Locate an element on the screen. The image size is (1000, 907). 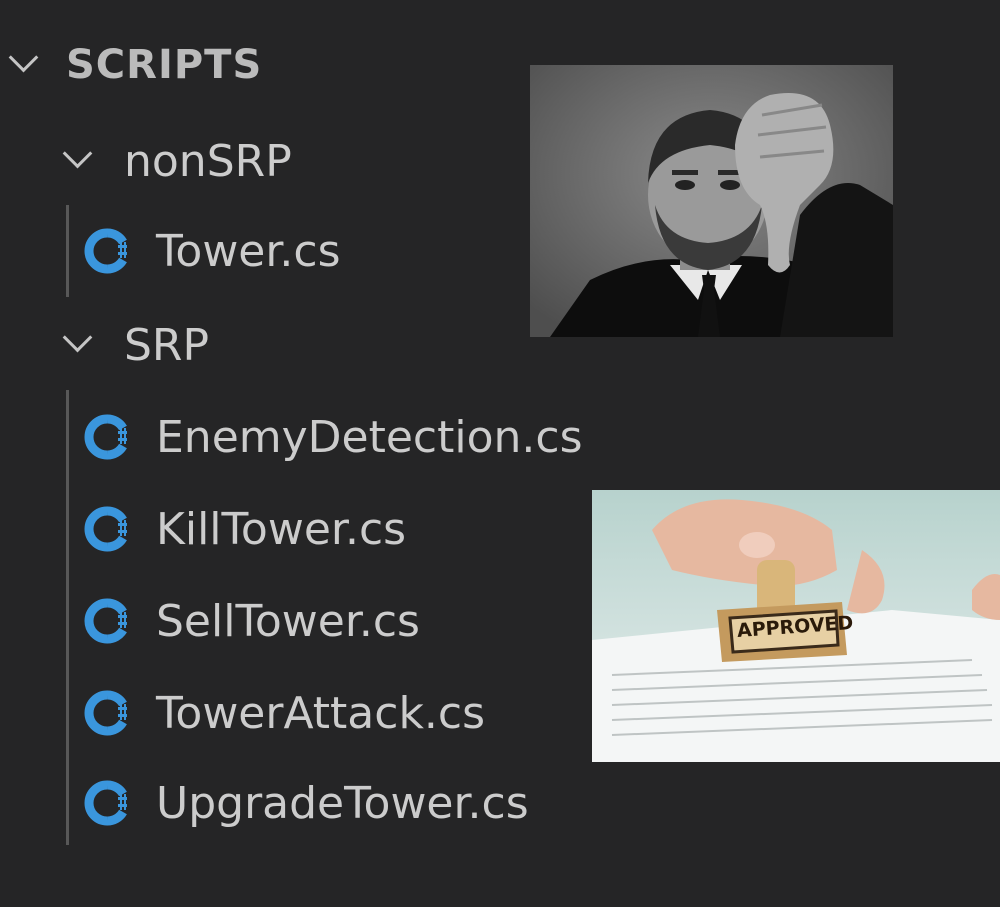
file-label: Tower.cs is located at coordinates (248, 251).